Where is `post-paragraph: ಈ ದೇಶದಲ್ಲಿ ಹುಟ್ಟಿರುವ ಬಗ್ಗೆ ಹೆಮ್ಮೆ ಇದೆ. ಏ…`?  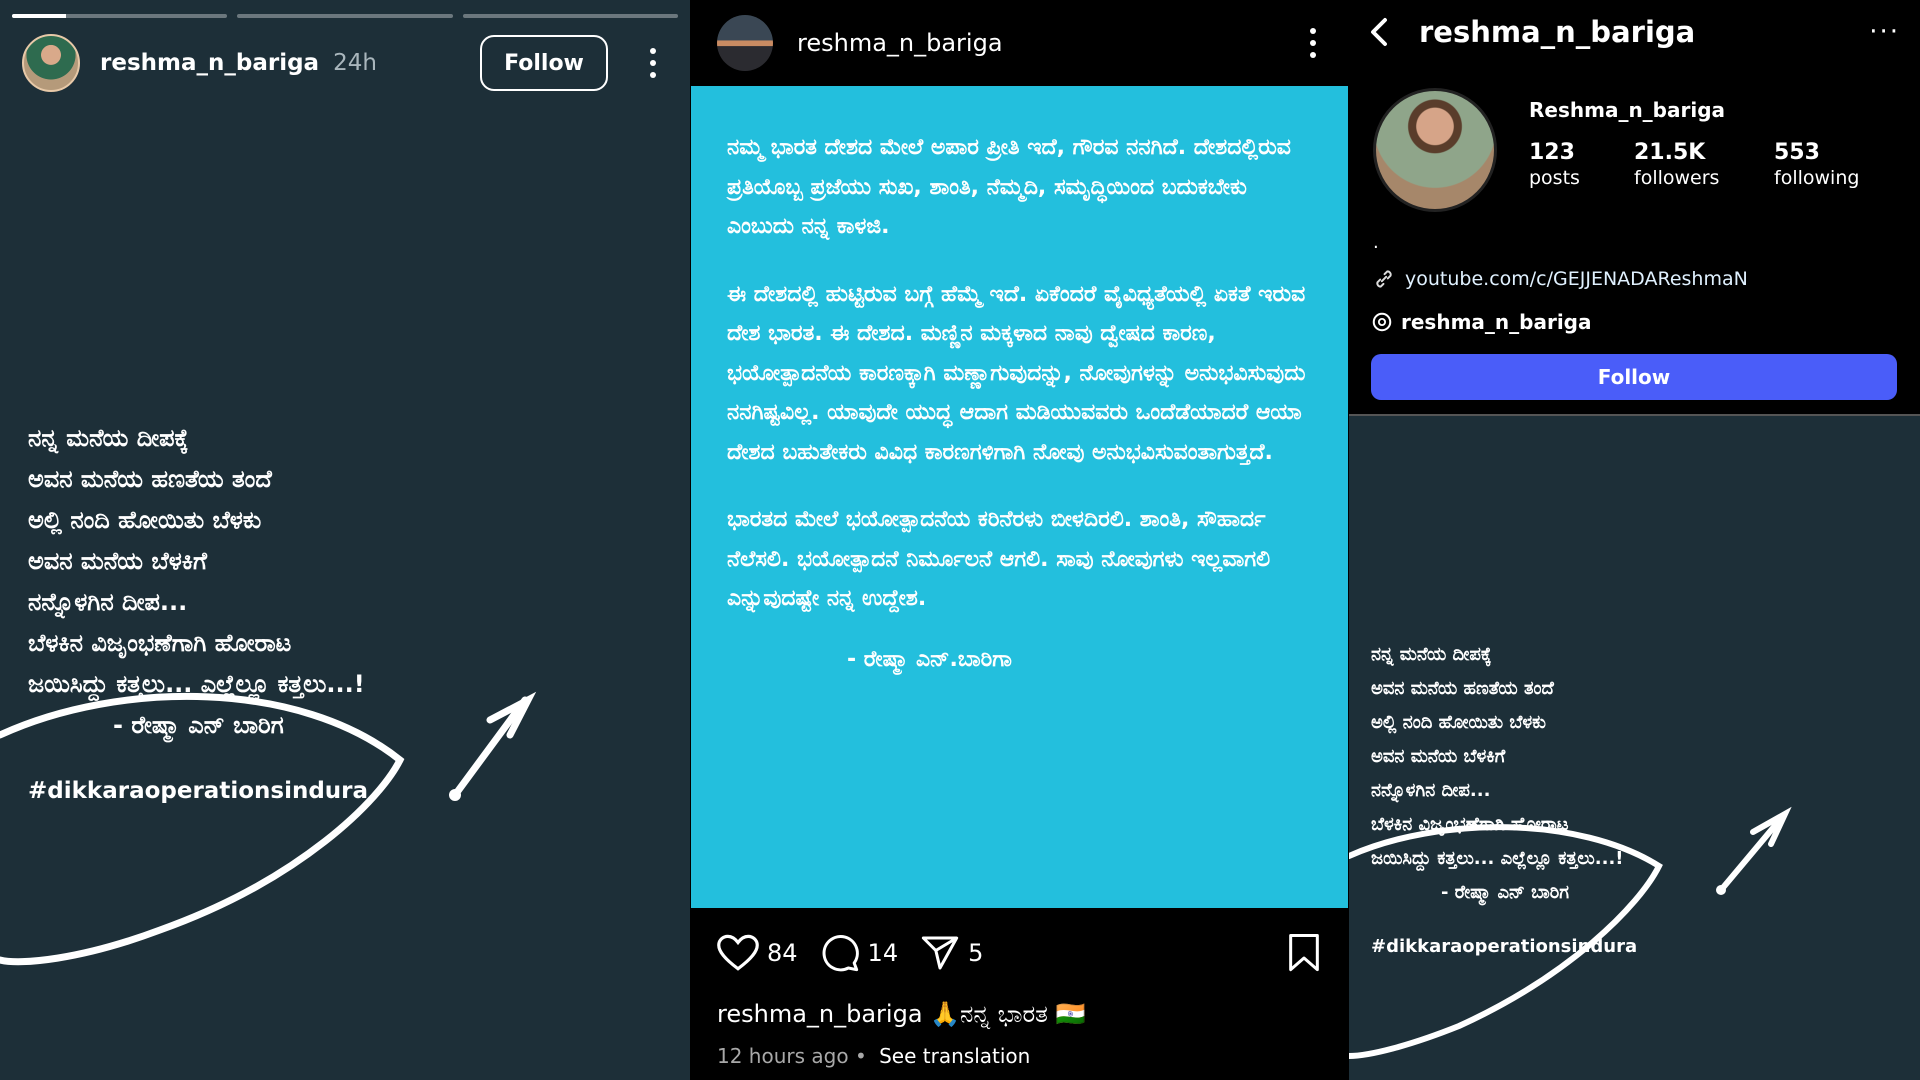
post-paragraph: ಈ ದೇಶದಲ್ಲಿ ಹುಟ್ಟಿರುವ ಬಗ್ಗೆ ಹೆಮ್ಮೆ ಇದೆ. ಏ… is located at coordinates (1016, 373).